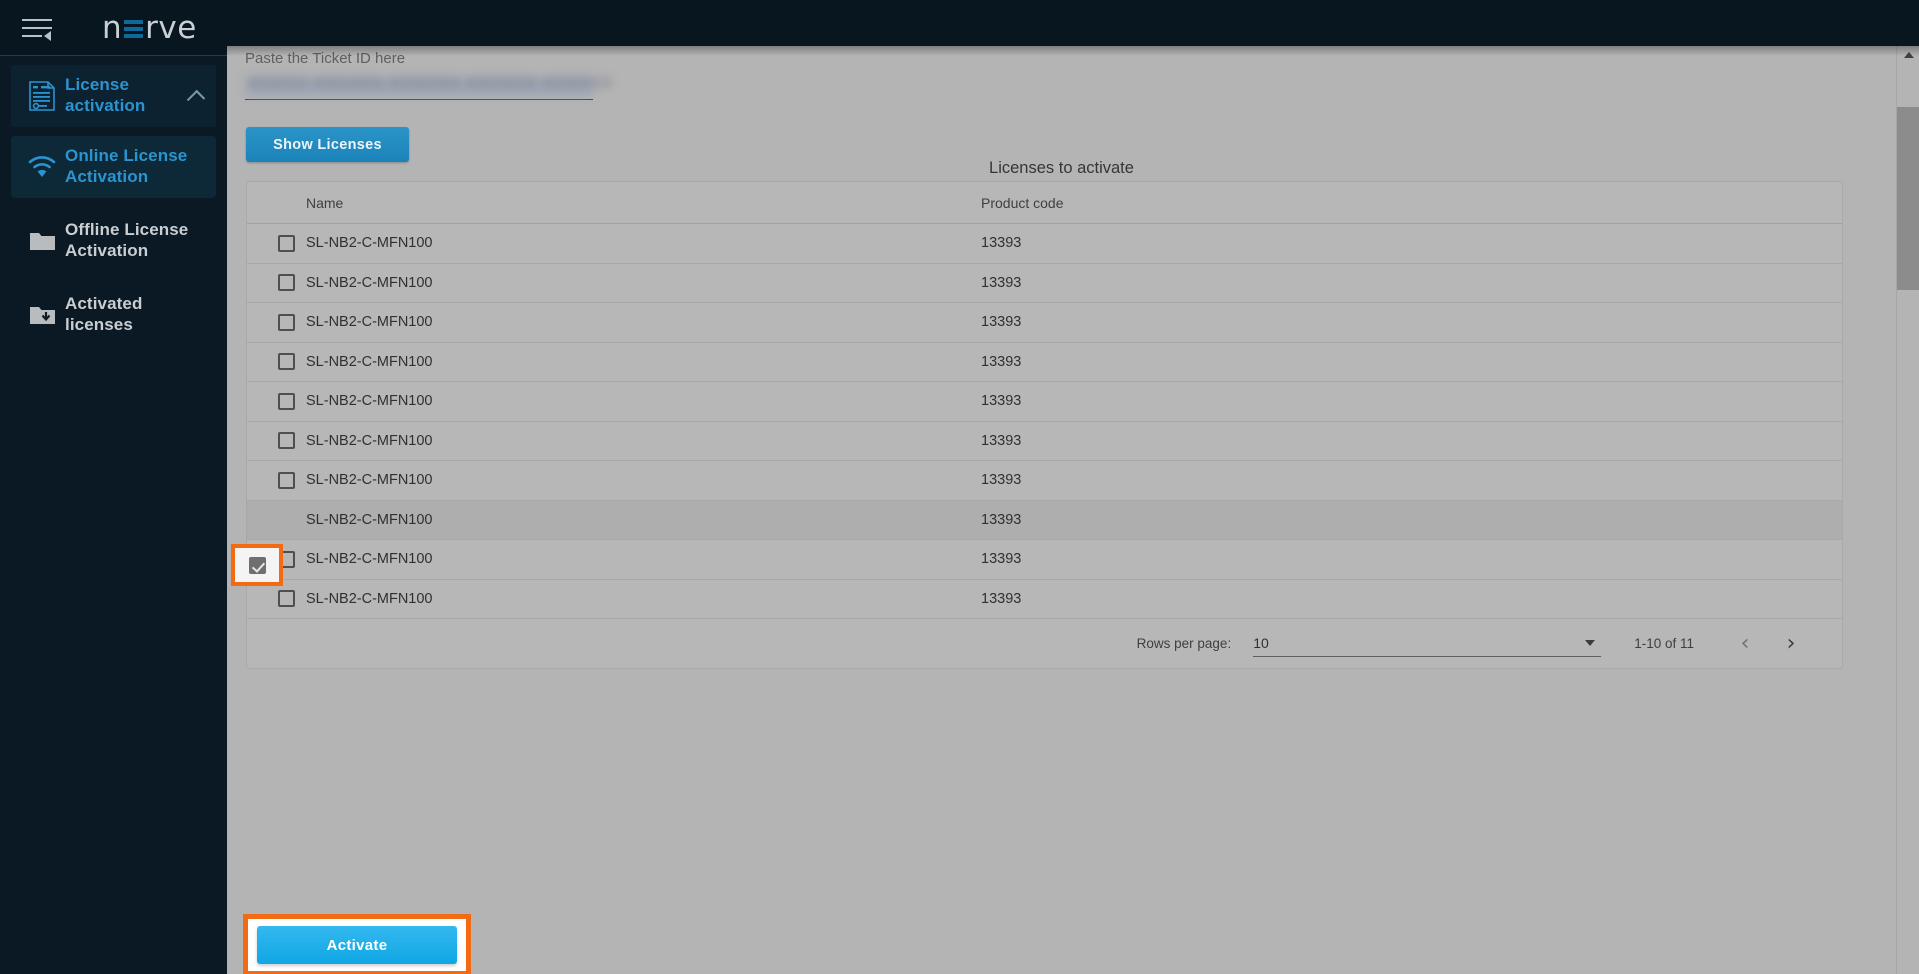  I want to click on rows-per-page-value: 10, so click(1261, 643).